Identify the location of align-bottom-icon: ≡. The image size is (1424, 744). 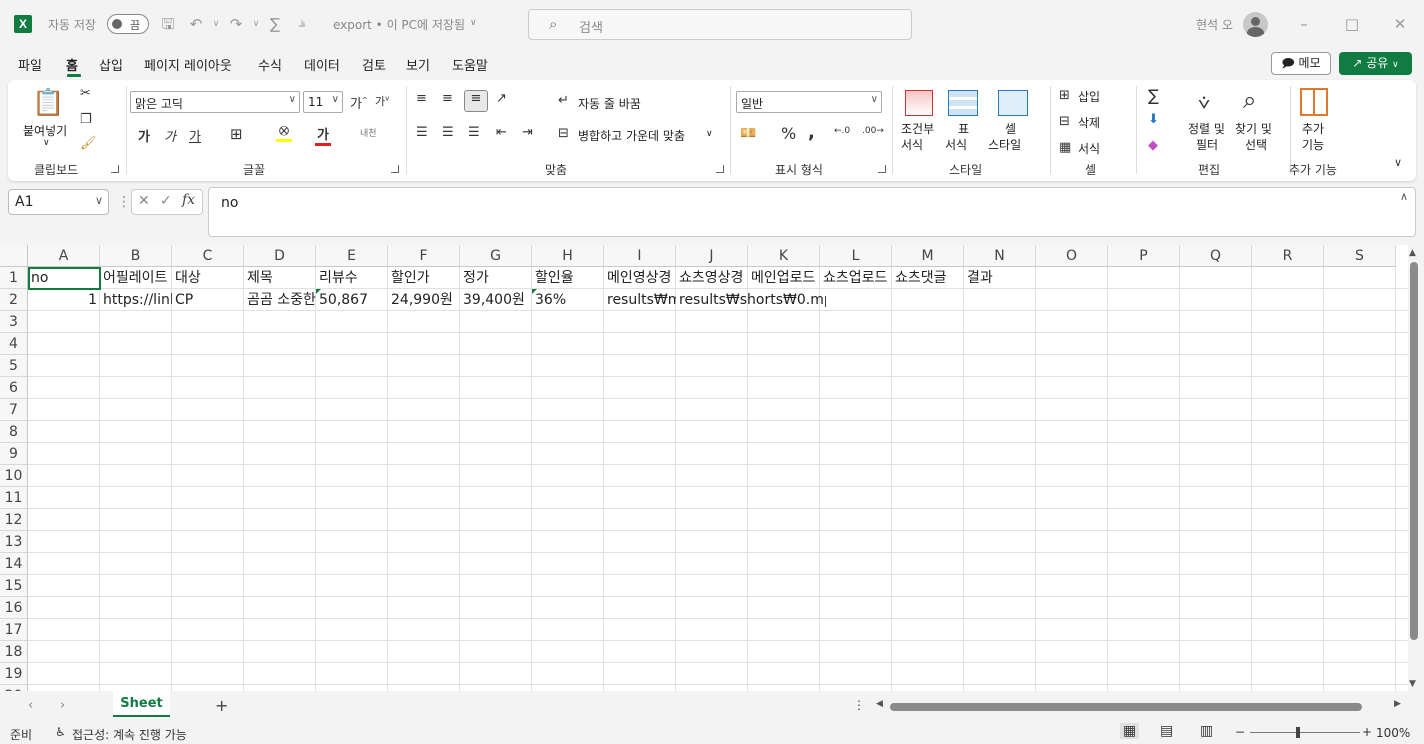
(476, 101).